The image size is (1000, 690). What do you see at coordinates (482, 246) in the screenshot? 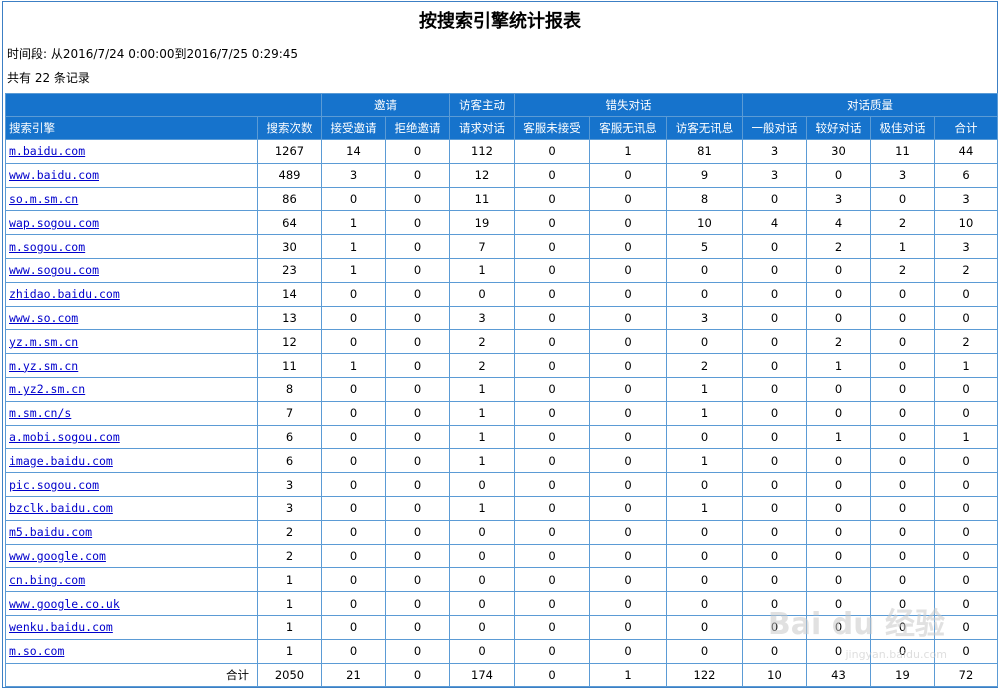
I see `table-cell: 7` at bounding box center [482, 246].